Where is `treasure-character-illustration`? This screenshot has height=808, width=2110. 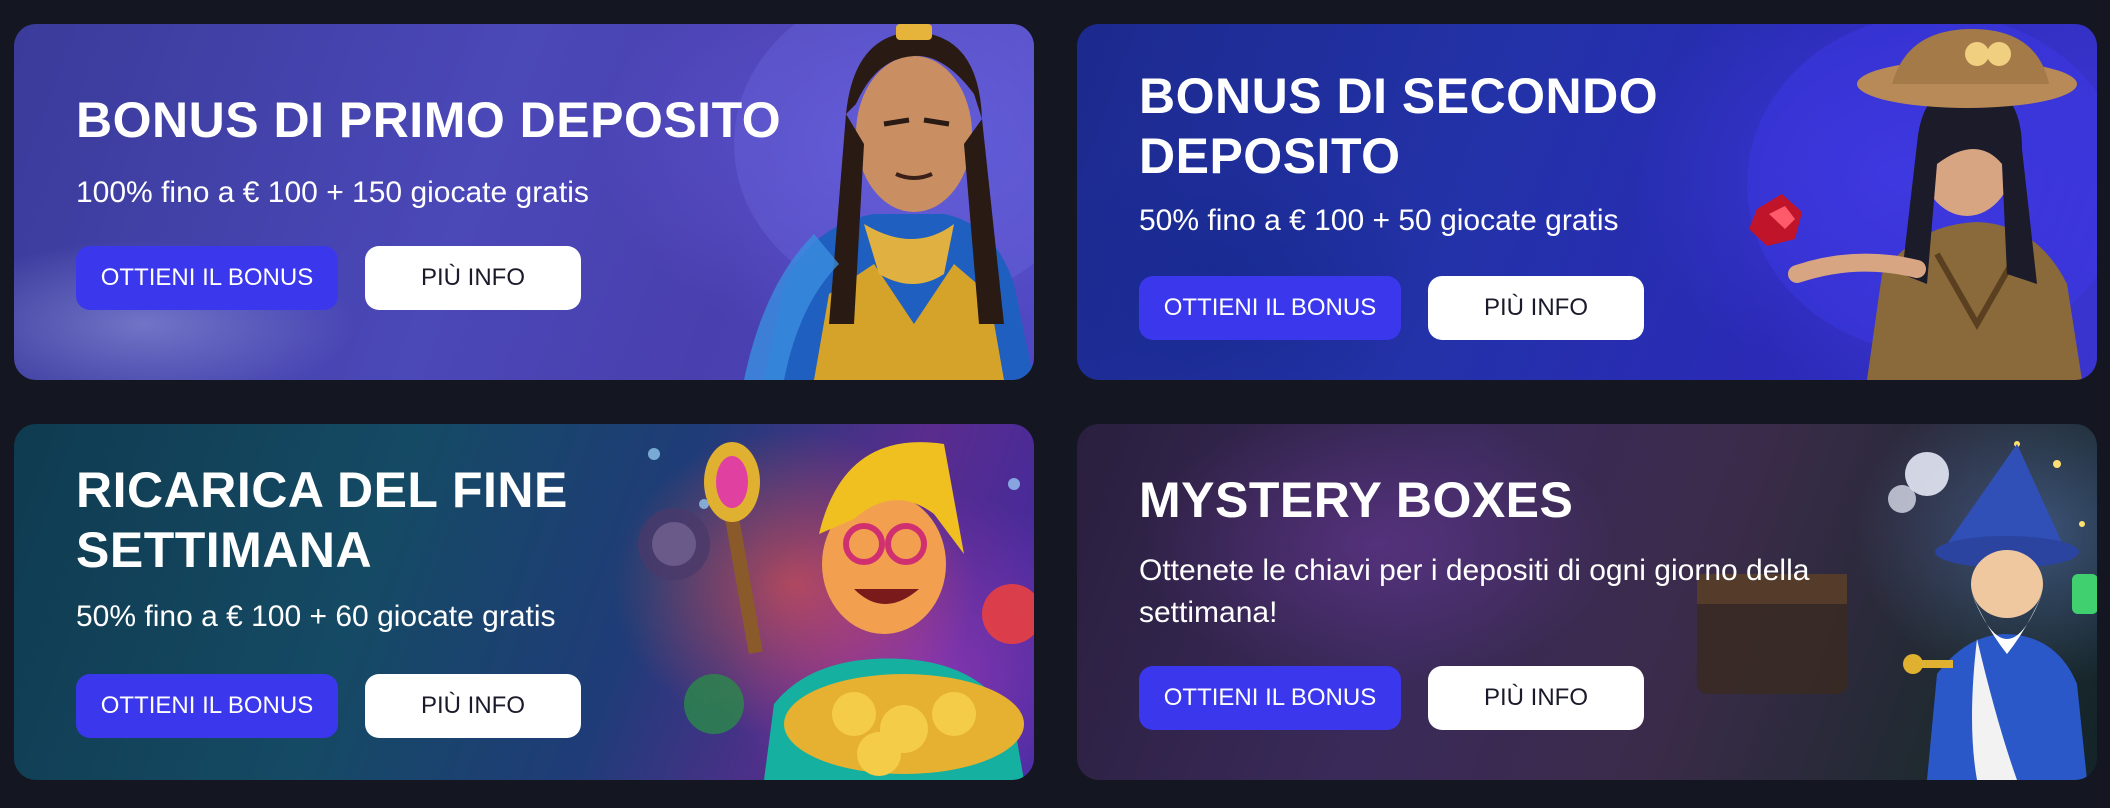
treasure-character-illustration is located at coordinates (836, 611).